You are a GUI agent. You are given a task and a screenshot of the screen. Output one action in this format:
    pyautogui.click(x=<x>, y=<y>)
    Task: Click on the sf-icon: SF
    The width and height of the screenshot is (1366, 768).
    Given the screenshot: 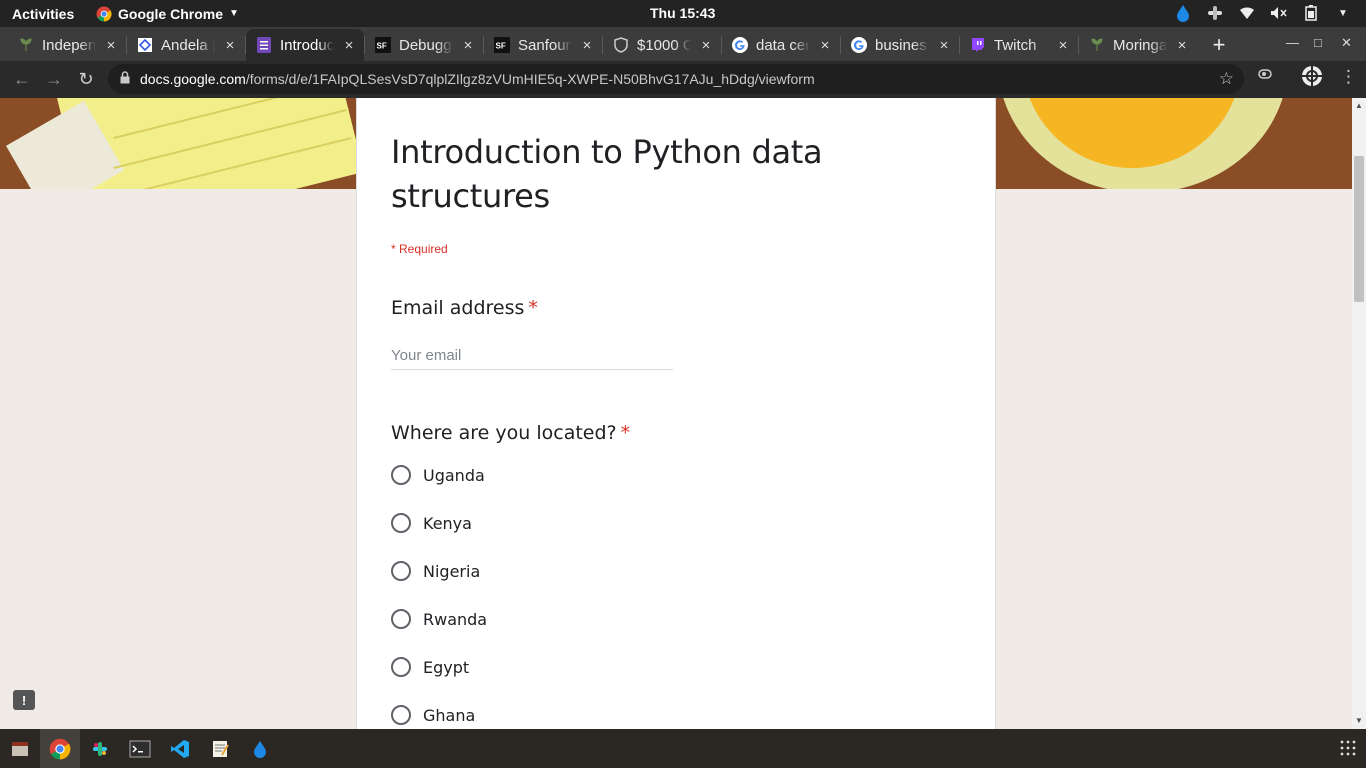 What is the action you would take?
    pyautogui.click(x=383, y=45)
    